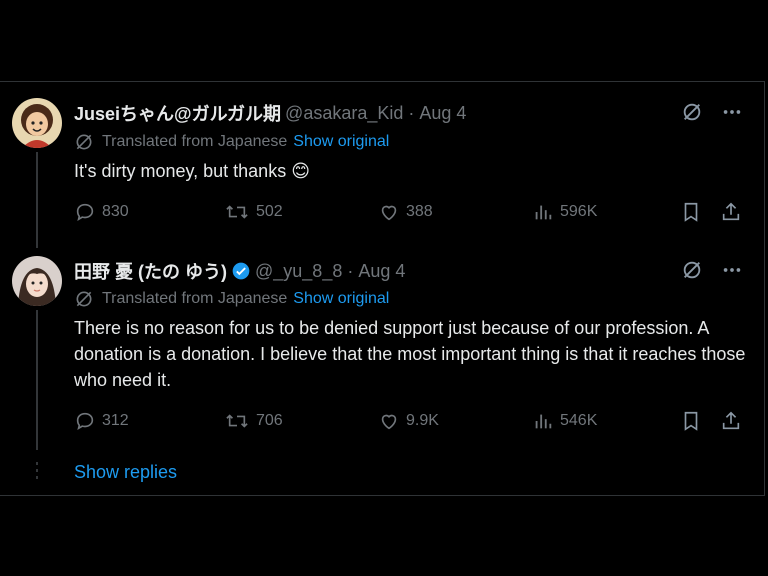 Image resolution: width=768 pixels, height=576 pixels. I want to click on views-button: 596K, so click(564, 212).